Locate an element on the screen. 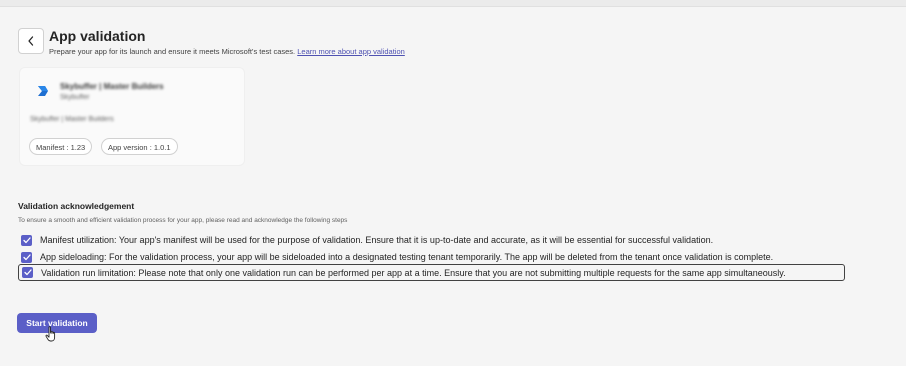 The height and width of the screenshot is (366, 906). checkbox-validation-run-limitation is located at coordinates (27, 272).